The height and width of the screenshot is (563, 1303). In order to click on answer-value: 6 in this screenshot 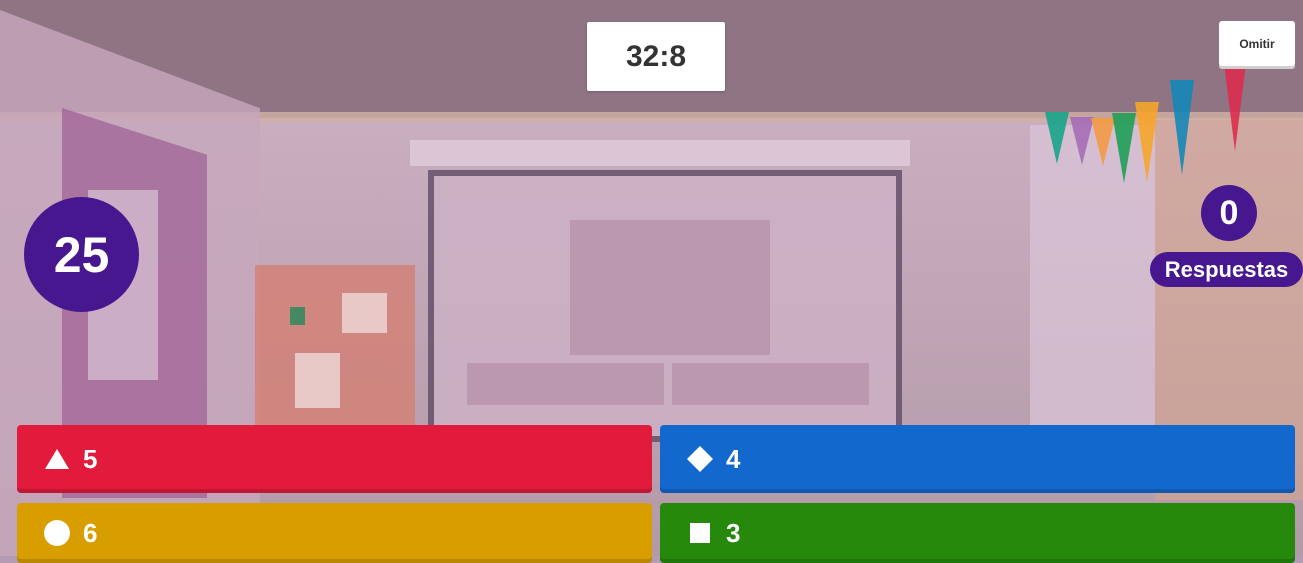, I will do `click(90, 532)`.